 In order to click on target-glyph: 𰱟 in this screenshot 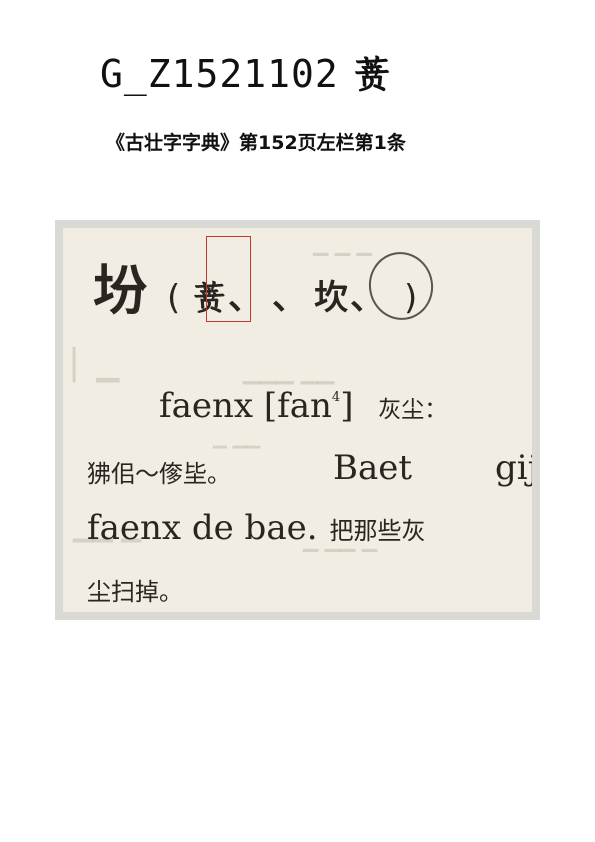, I will do `click(372, 74)`.